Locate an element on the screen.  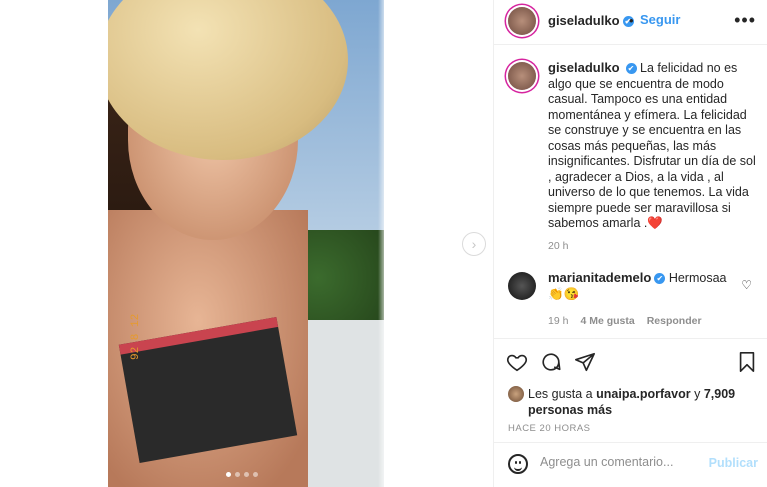
chevron-right-icon: › is located at coordinates (474, 244).